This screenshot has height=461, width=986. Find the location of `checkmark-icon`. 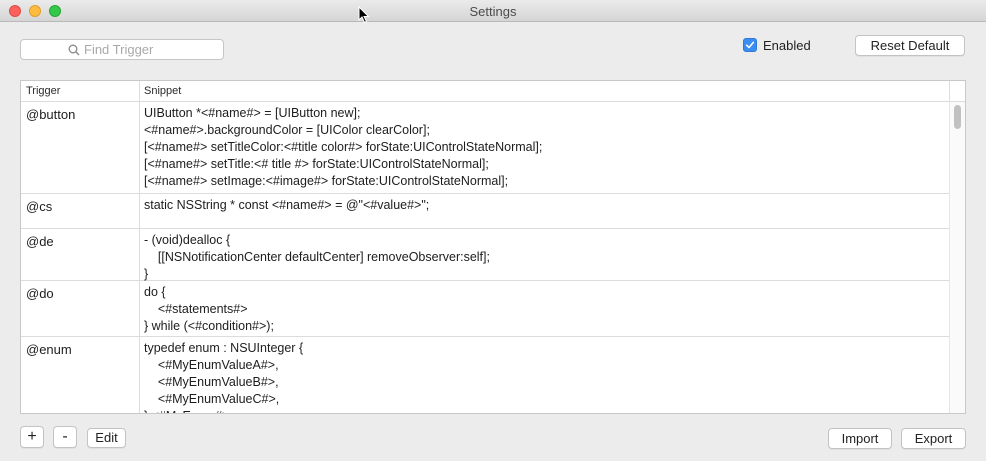

checkmark-icon is located at coordinates (750, 45).